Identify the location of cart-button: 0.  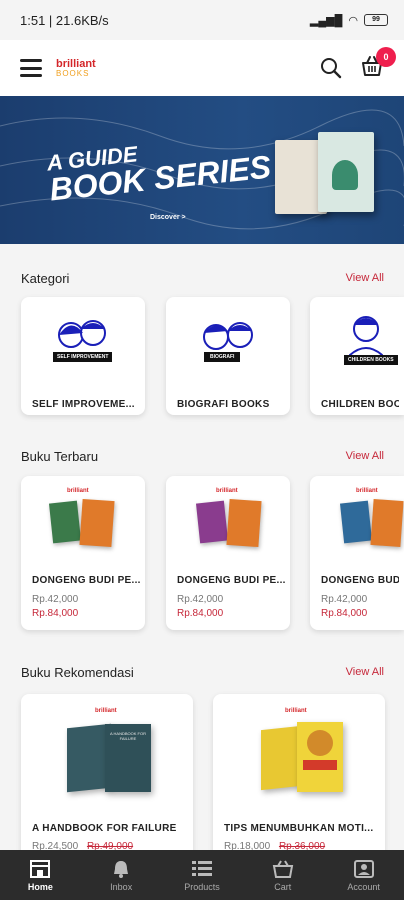
(378, 64).